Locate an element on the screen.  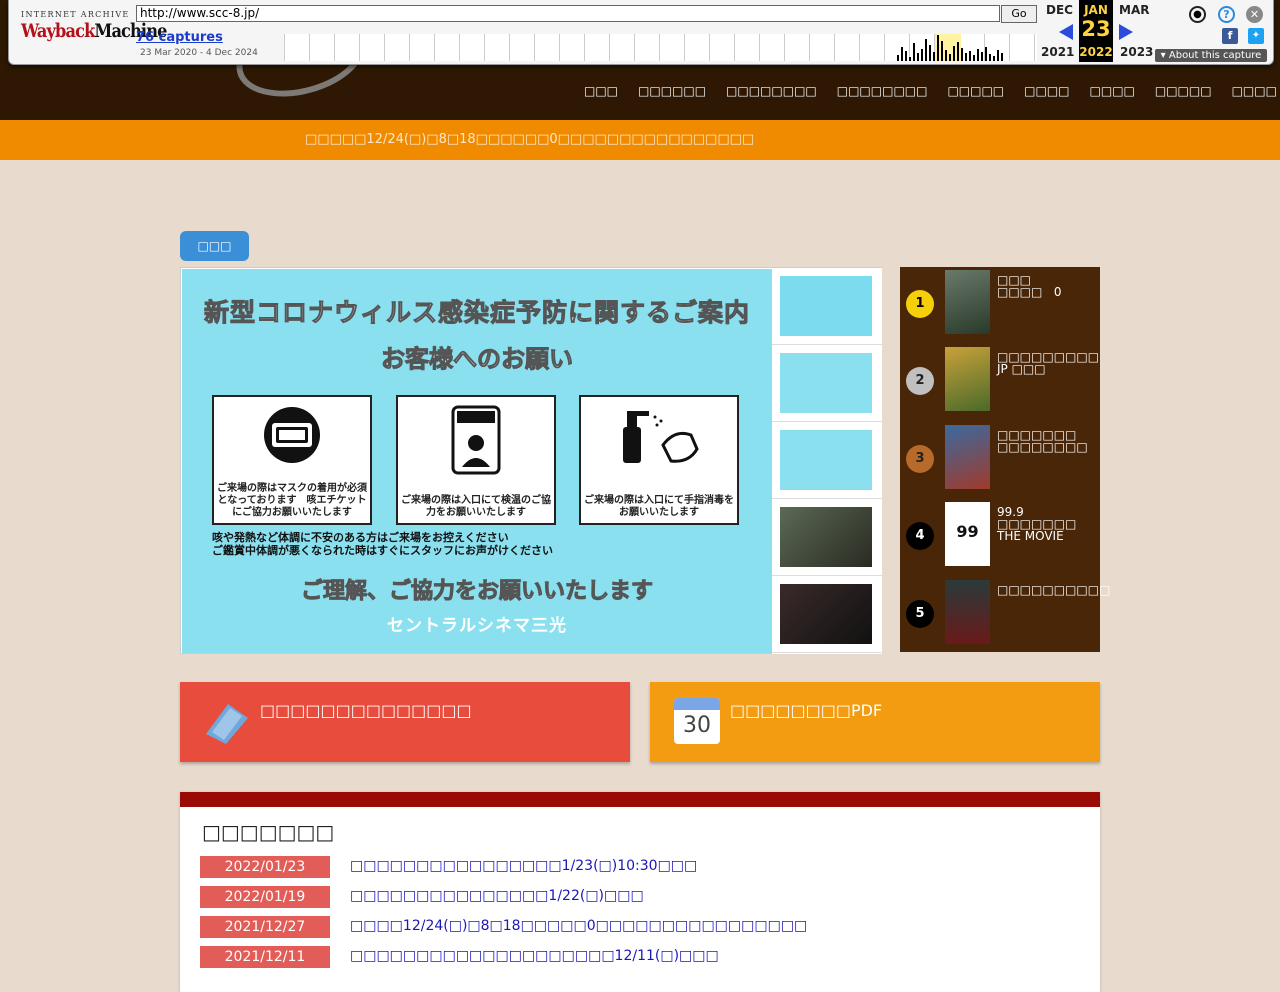
ranking-item: 5 □□□□□□□□□□ is located at coordinates (1005, 615).